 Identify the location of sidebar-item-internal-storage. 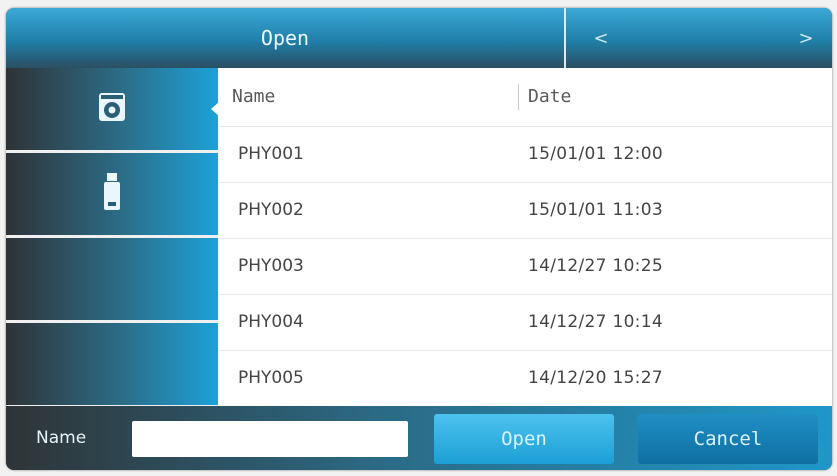
(112, 109).